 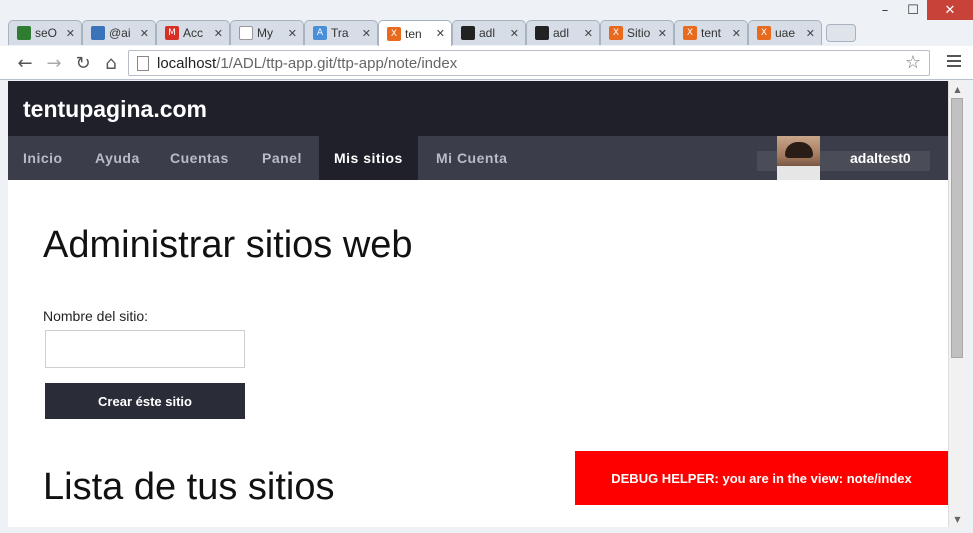 I want to click on maximize-button: ☐, so click(x=913, y=10).